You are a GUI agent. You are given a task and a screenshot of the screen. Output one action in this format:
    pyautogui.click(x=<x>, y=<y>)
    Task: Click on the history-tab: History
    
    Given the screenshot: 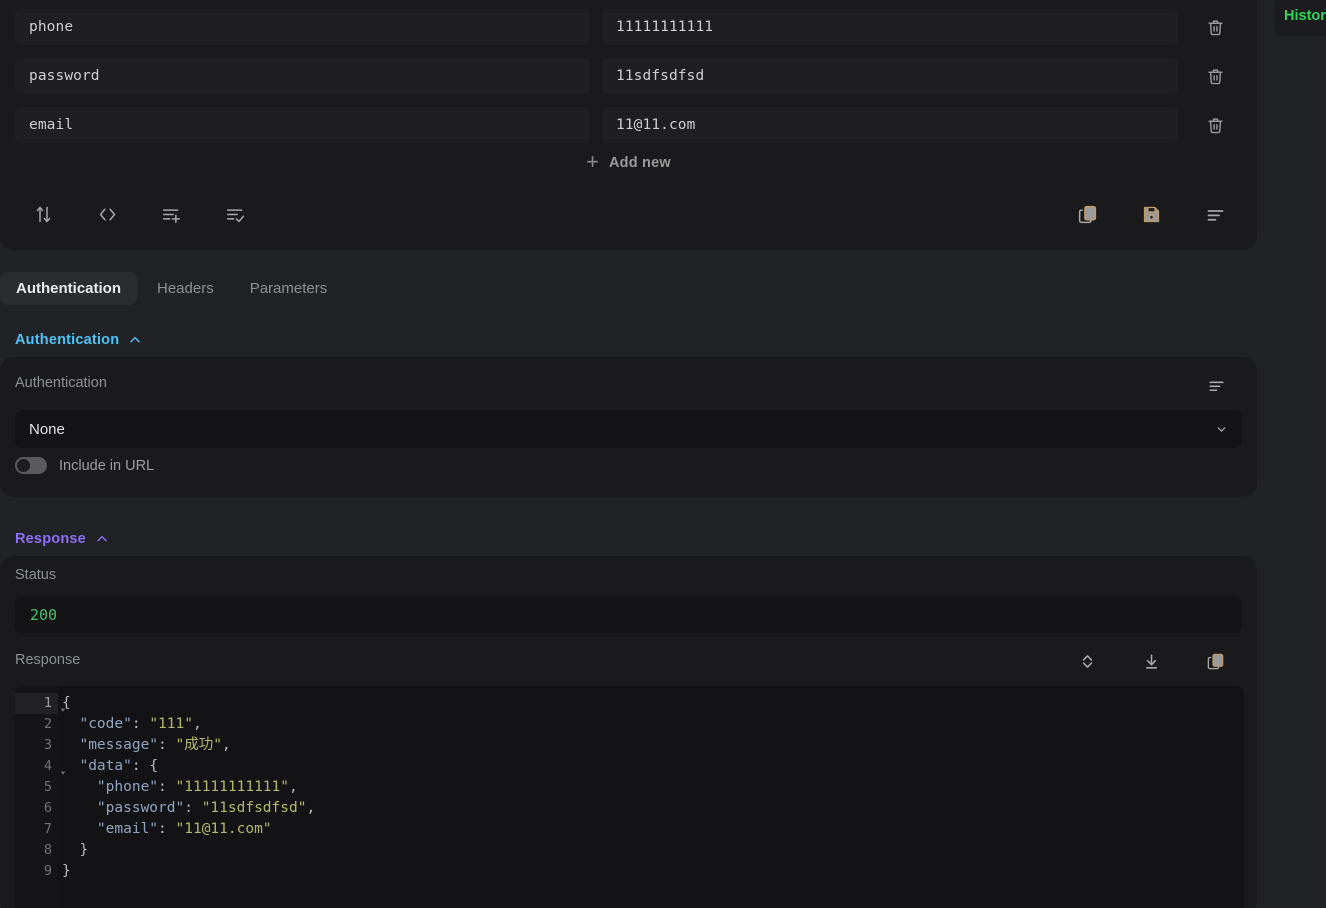 What is the action you would take?
    pyautogui.click(x=1300, y=18)
    